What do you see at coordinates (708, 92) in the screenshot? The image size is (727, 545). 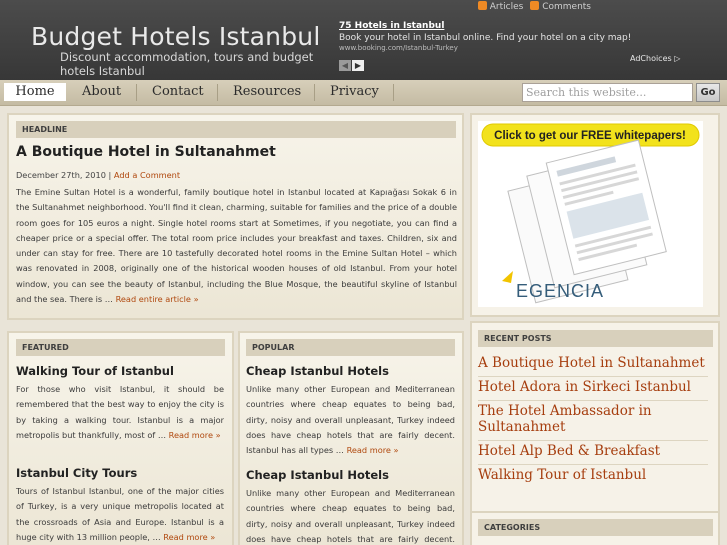 I see `search-button: Go` at bounding box center [708, 92].